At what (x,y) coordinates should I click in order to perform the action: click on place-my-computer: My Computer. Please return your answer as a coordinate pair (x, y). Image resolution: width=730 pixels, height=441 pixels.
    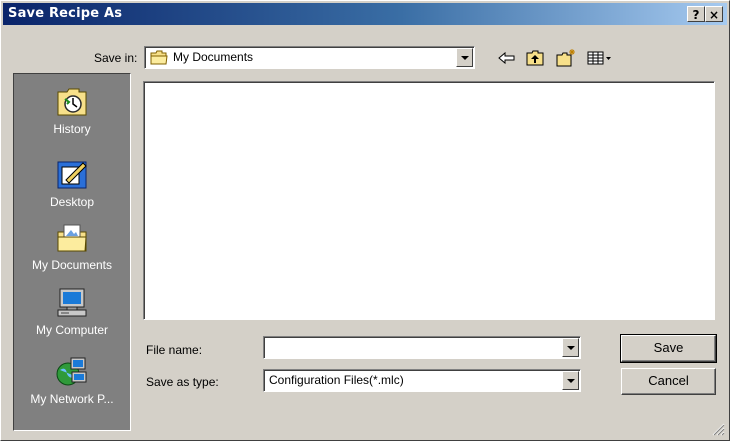
    Looking at the image, I should click on (72, 312).